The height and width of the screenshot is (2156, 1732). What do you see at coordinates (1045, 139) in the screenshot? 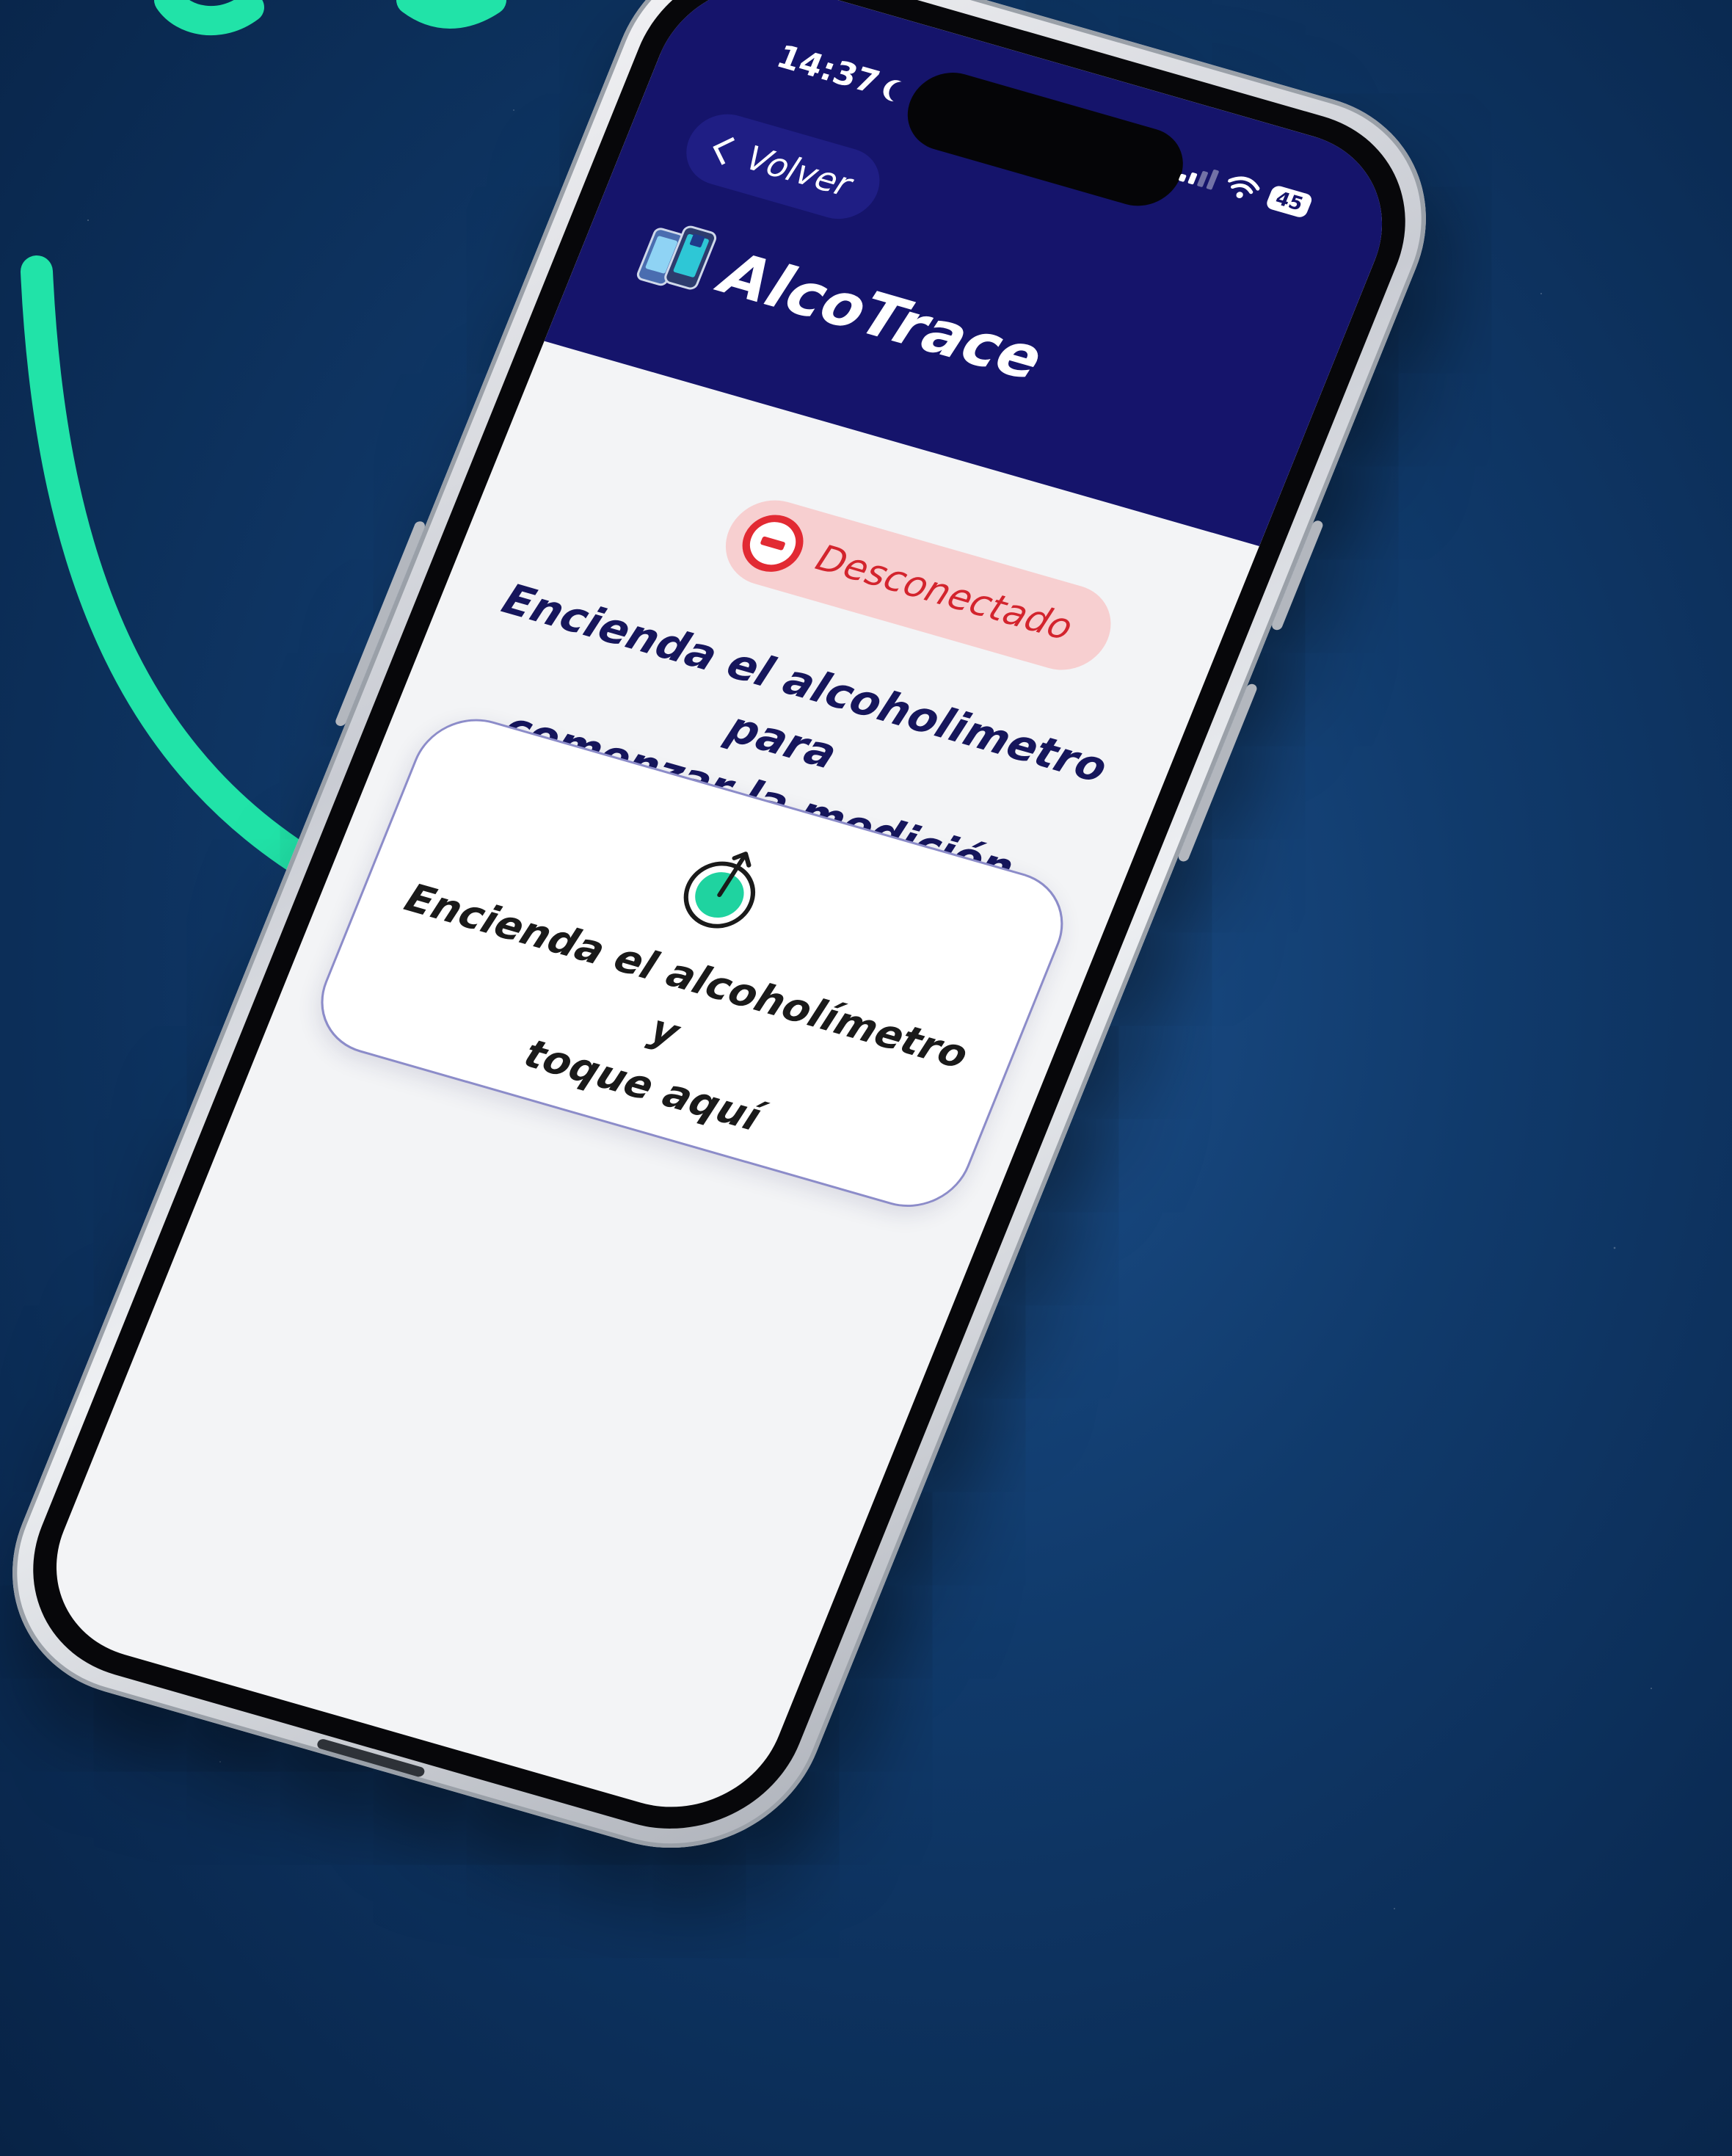
I see `dynamic-island` at bounding box center [1045, 139].